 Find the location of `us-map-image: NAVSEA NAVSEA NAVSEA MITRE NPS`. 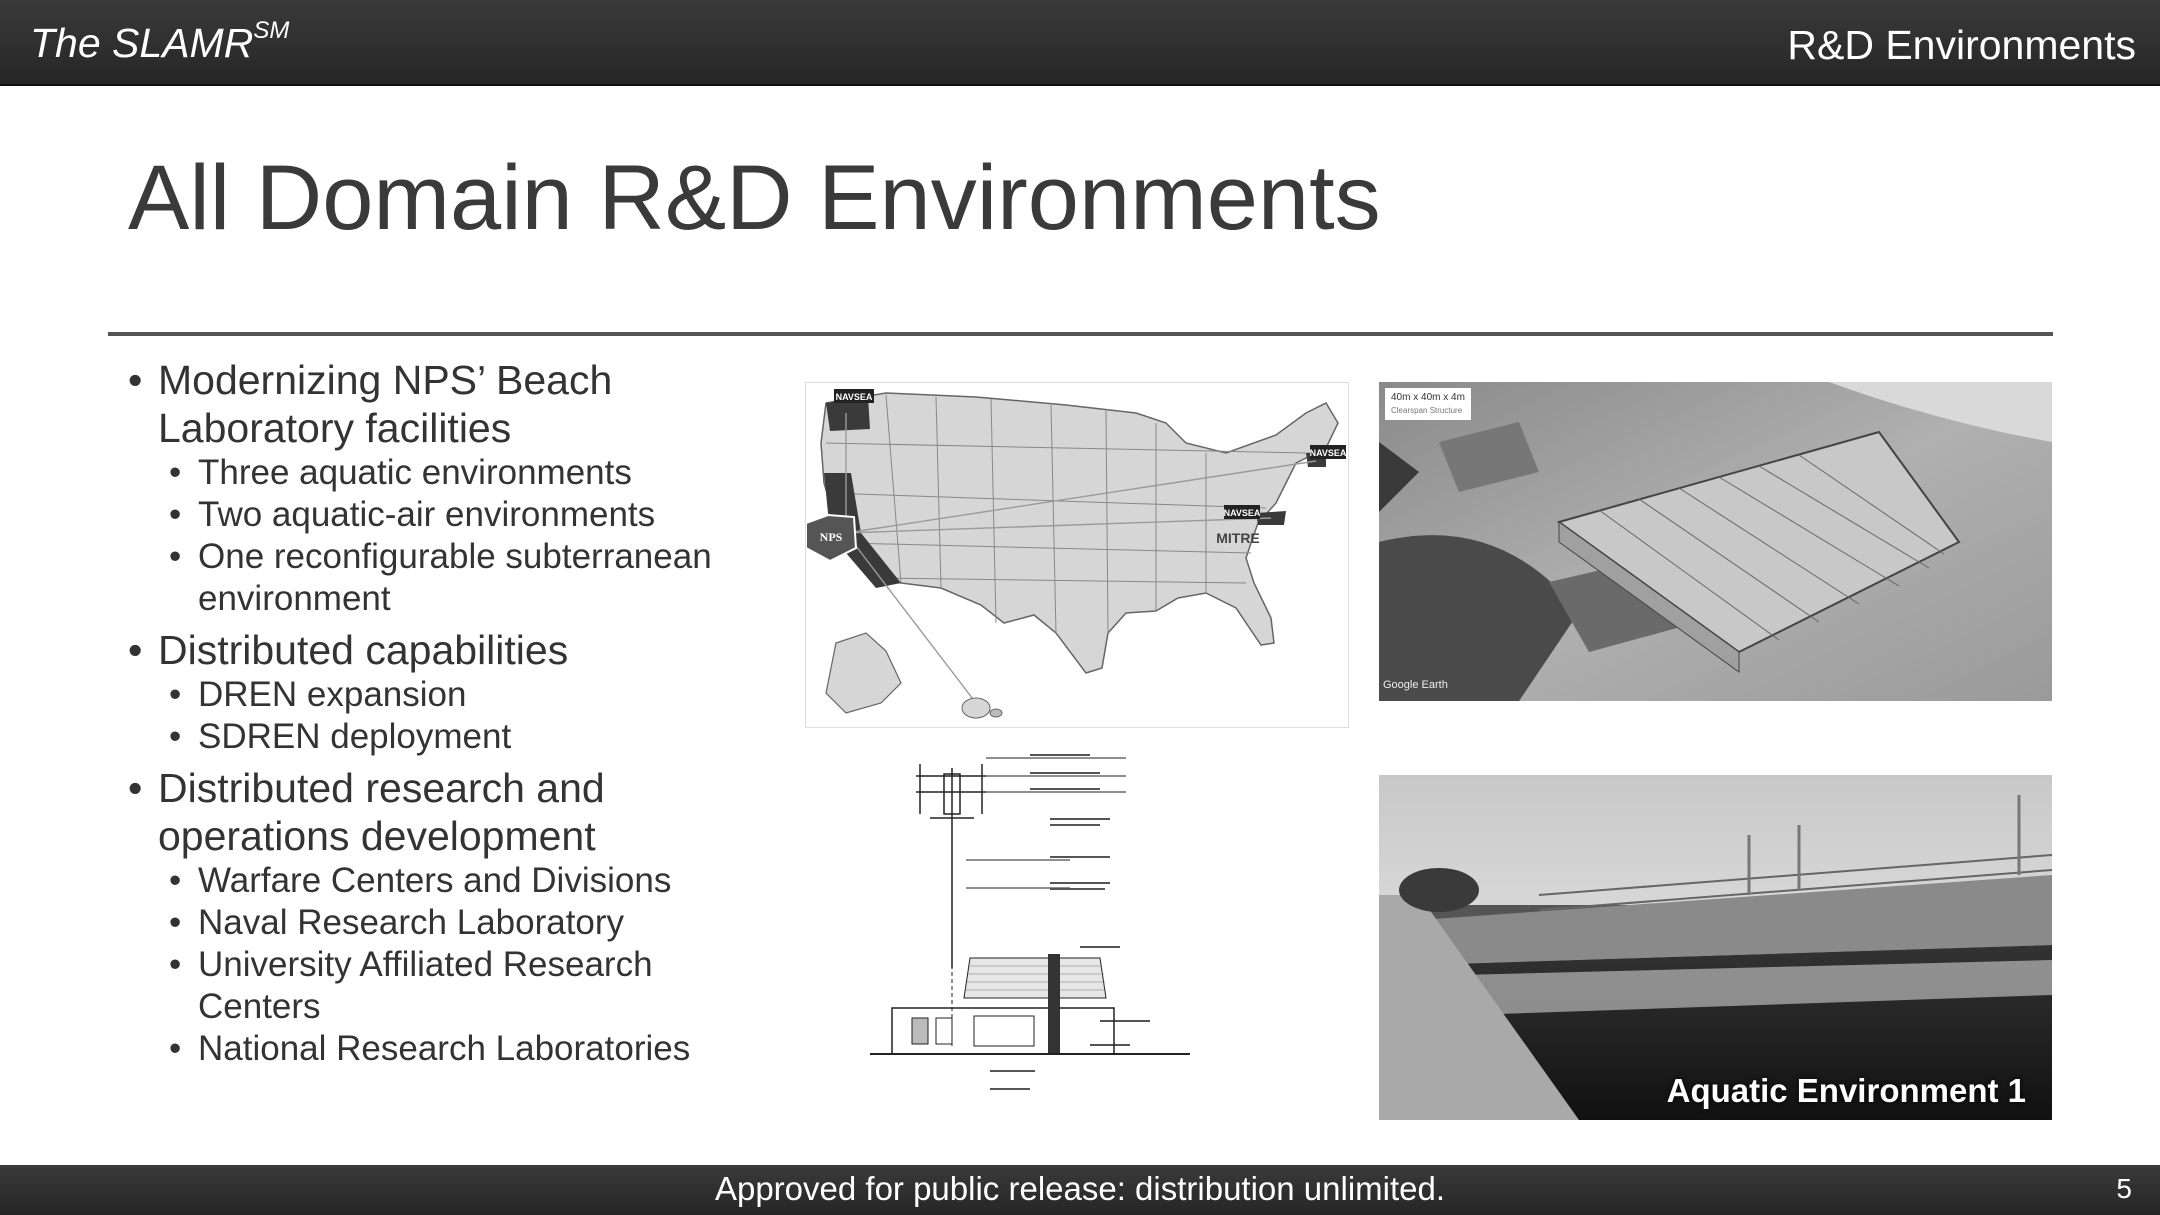

us-map-image: NAVSEA NAVSEA NAVSEA MITRE NPS is located at coordinates (1077, 555).